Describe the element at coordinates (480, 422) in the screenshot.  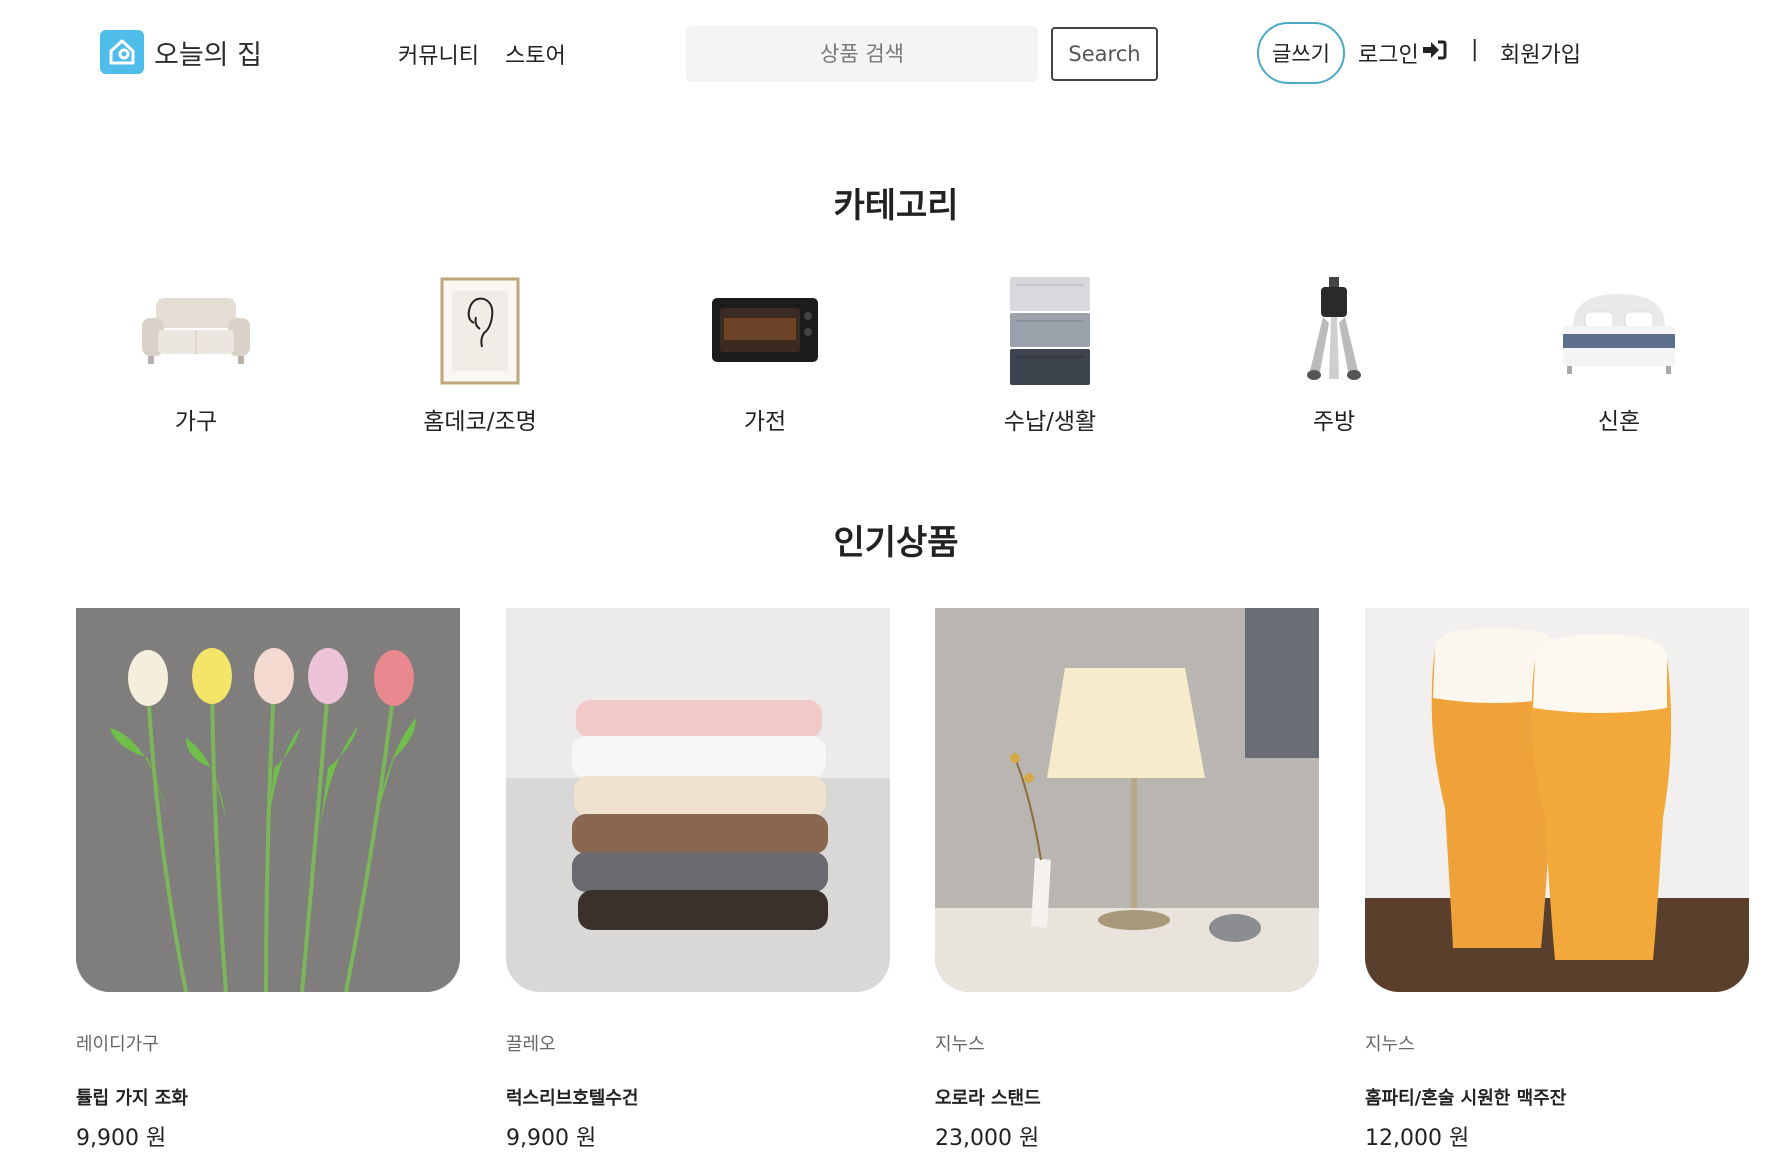
I see `category-label: 홈데코/조명` at that location.